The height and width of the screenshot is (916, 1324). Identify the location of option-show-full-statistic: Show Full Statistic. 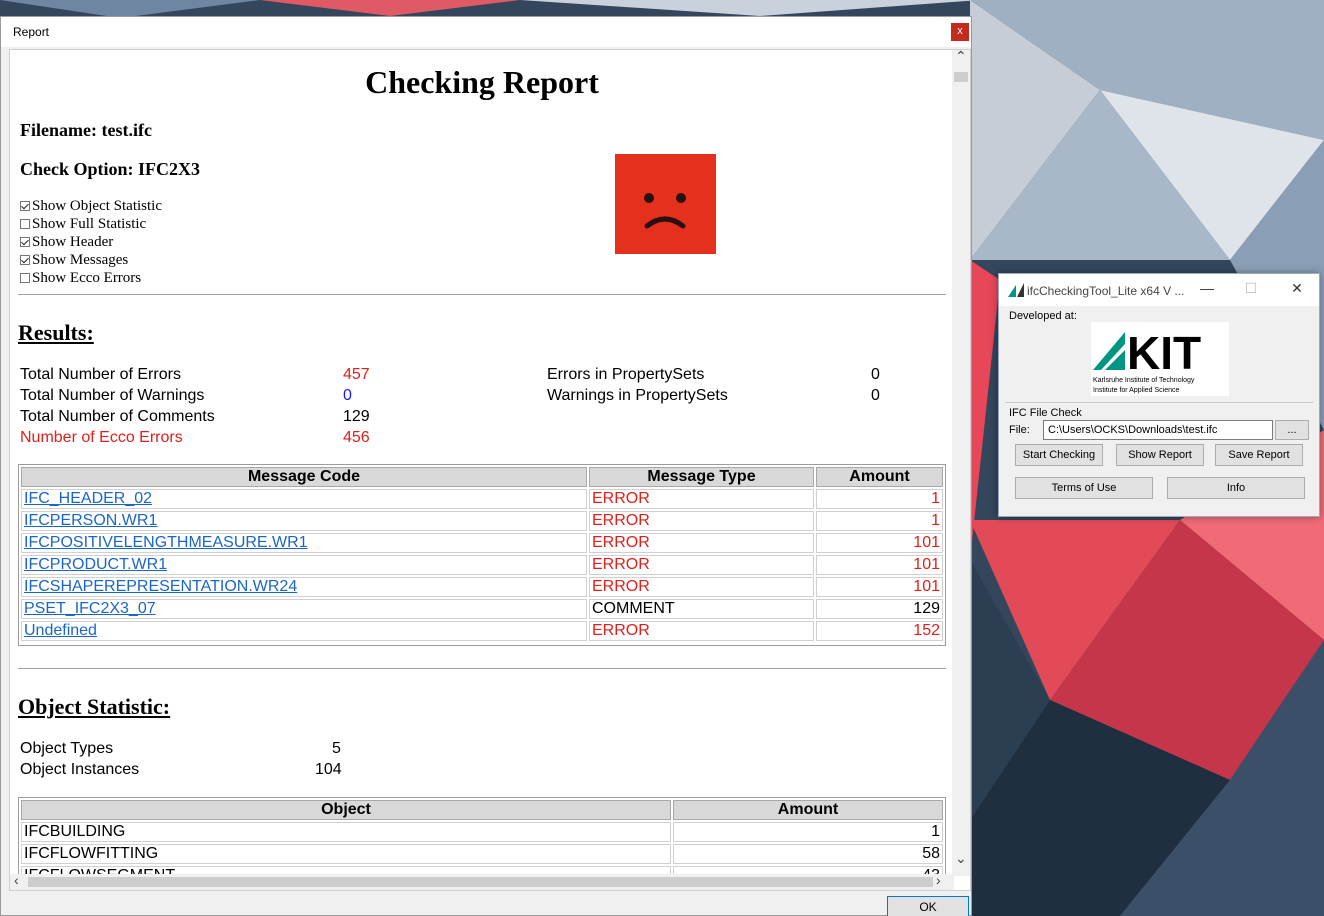
(91, 224).